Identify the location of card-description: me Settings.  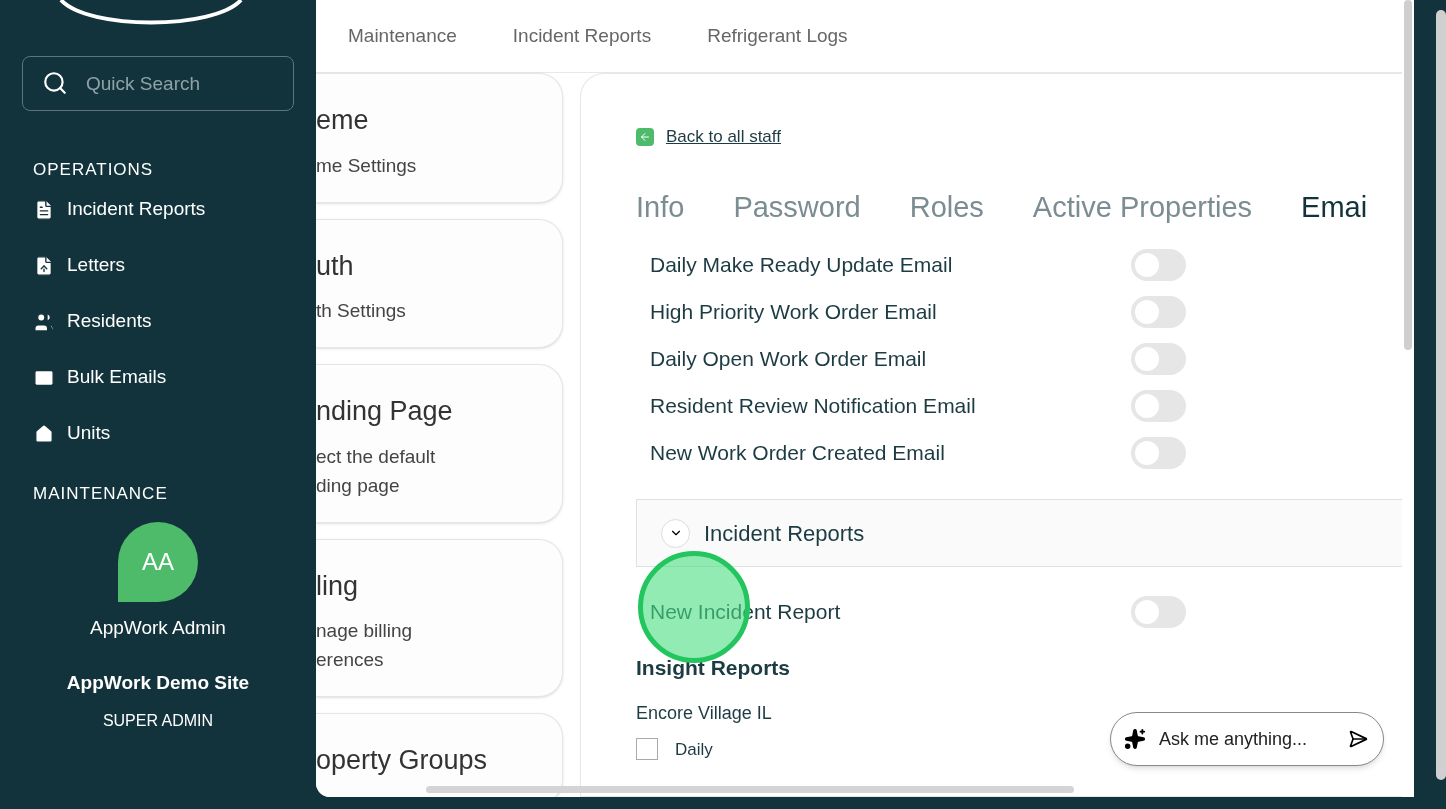
(367, 165).